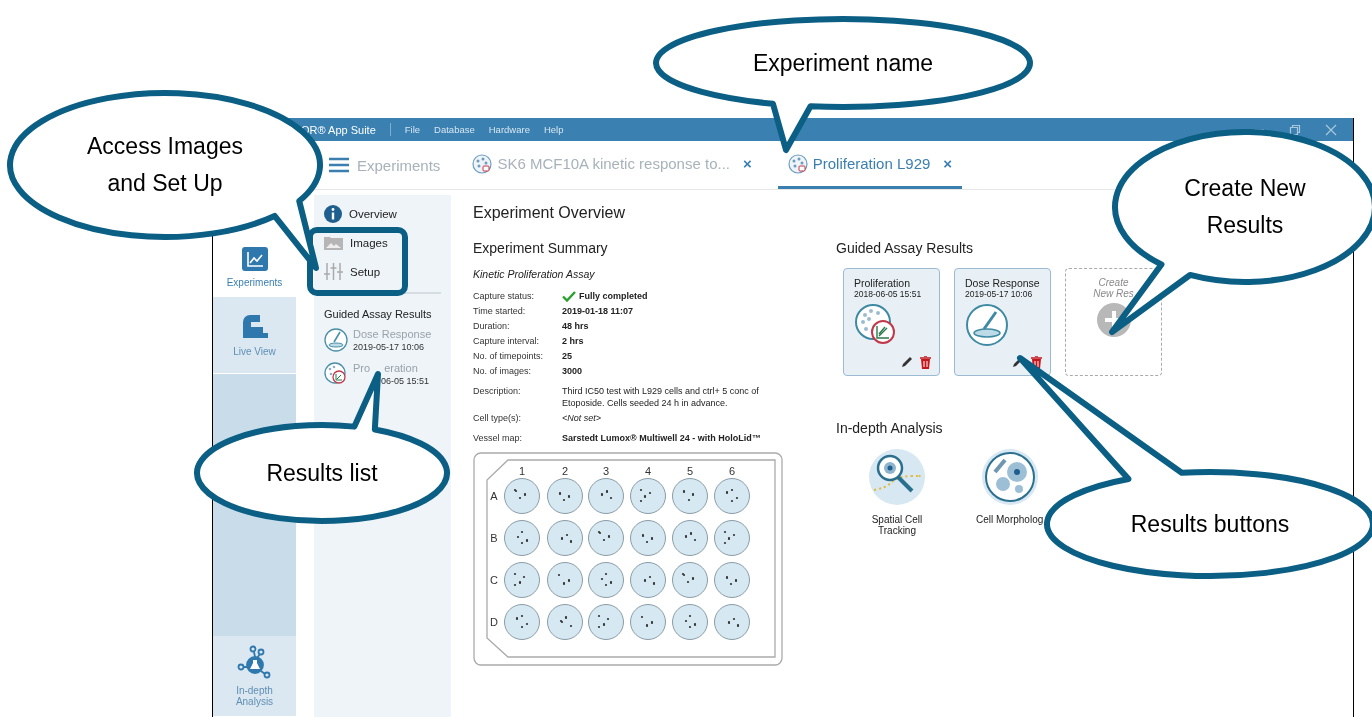 The image size is (1372, 717). Describe the element at coordinates (497, 418) in the screenshot. I see `field-label: Cell type(s):` at that location.